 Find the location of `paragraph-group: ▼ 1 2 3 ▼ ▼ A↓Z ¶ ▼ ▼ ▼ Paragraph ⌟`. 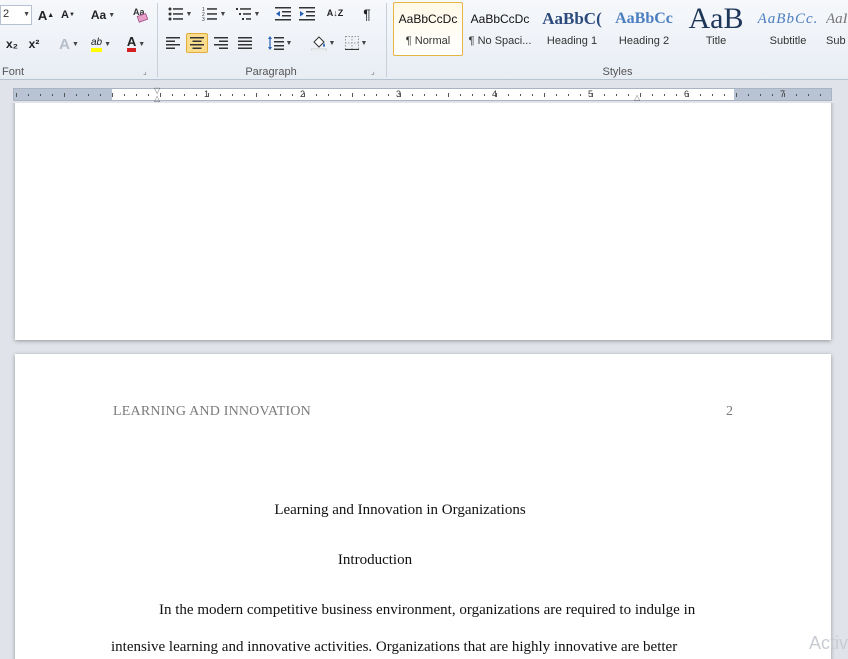

paragraph-group: ▼ 1 2 3 ▼ ▼ A↓Z ¶ ▼ ▼ ▼ Paragraph ⌟ is located at coordinates (271, 40).